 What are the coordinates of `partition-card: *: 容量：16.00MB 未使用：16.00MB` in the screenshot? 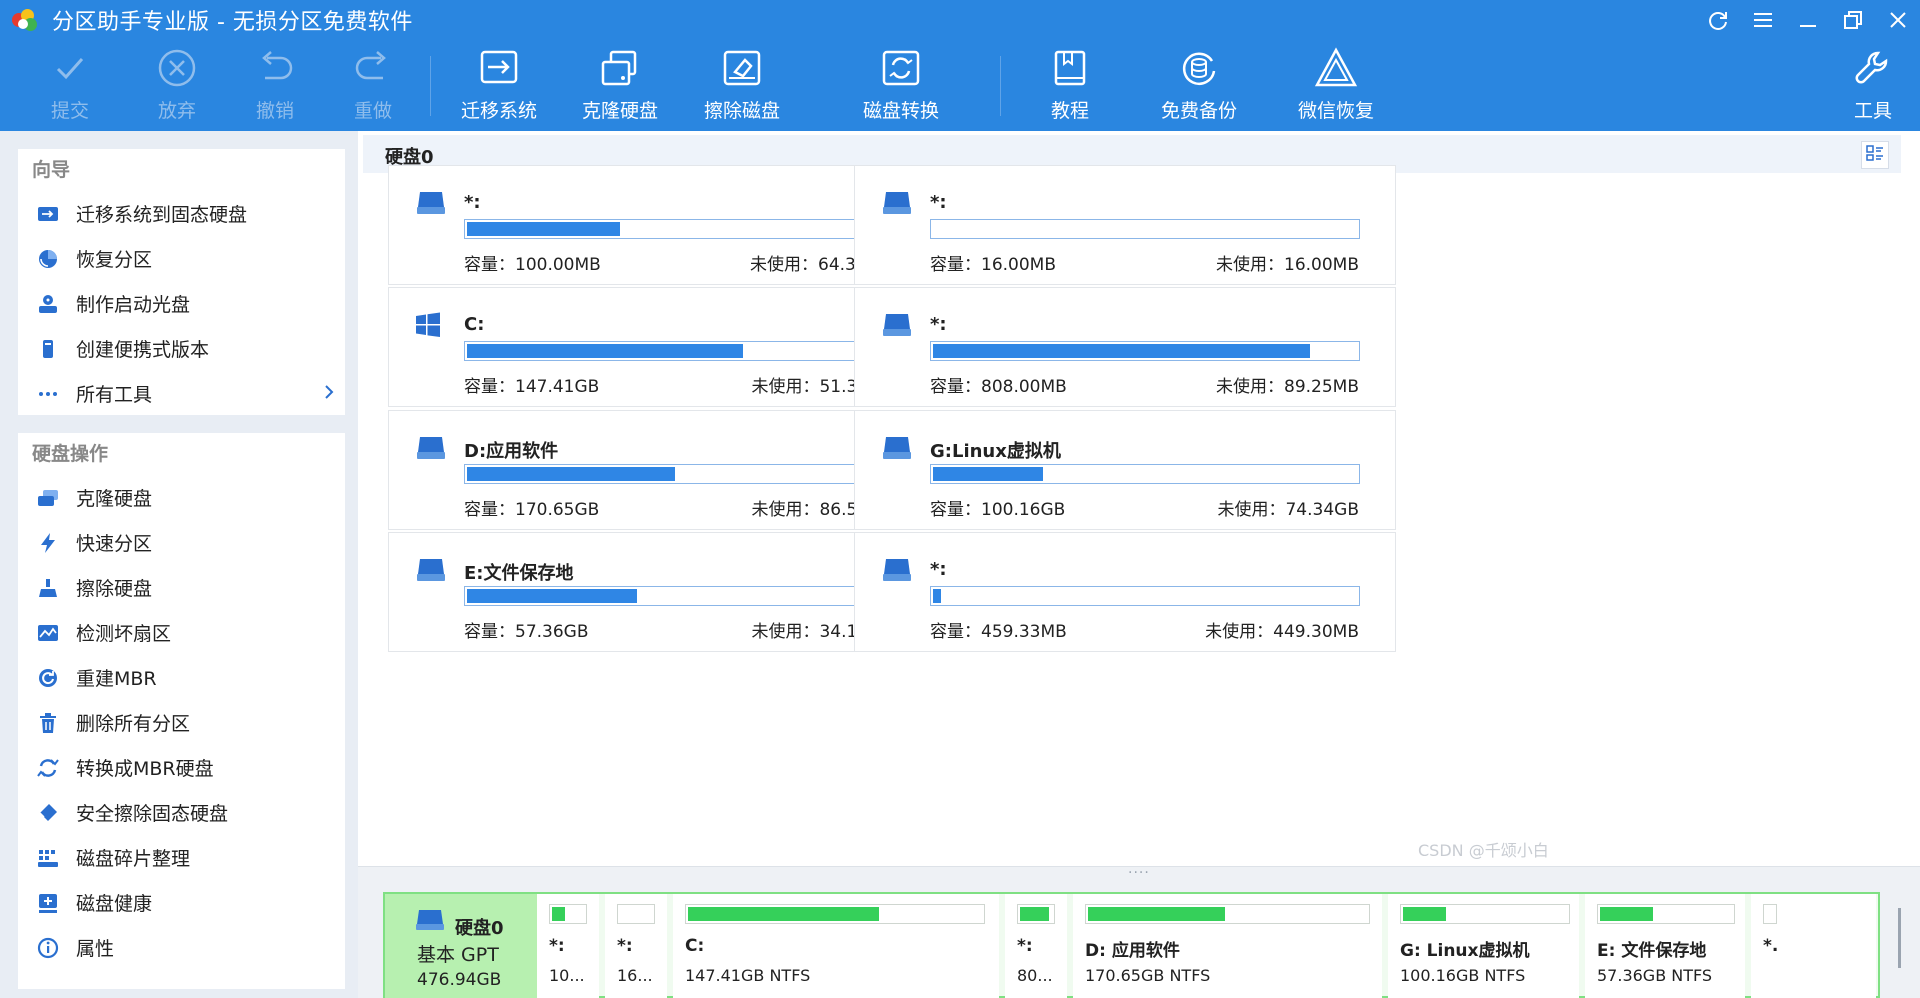 It's located at (1125, 225).